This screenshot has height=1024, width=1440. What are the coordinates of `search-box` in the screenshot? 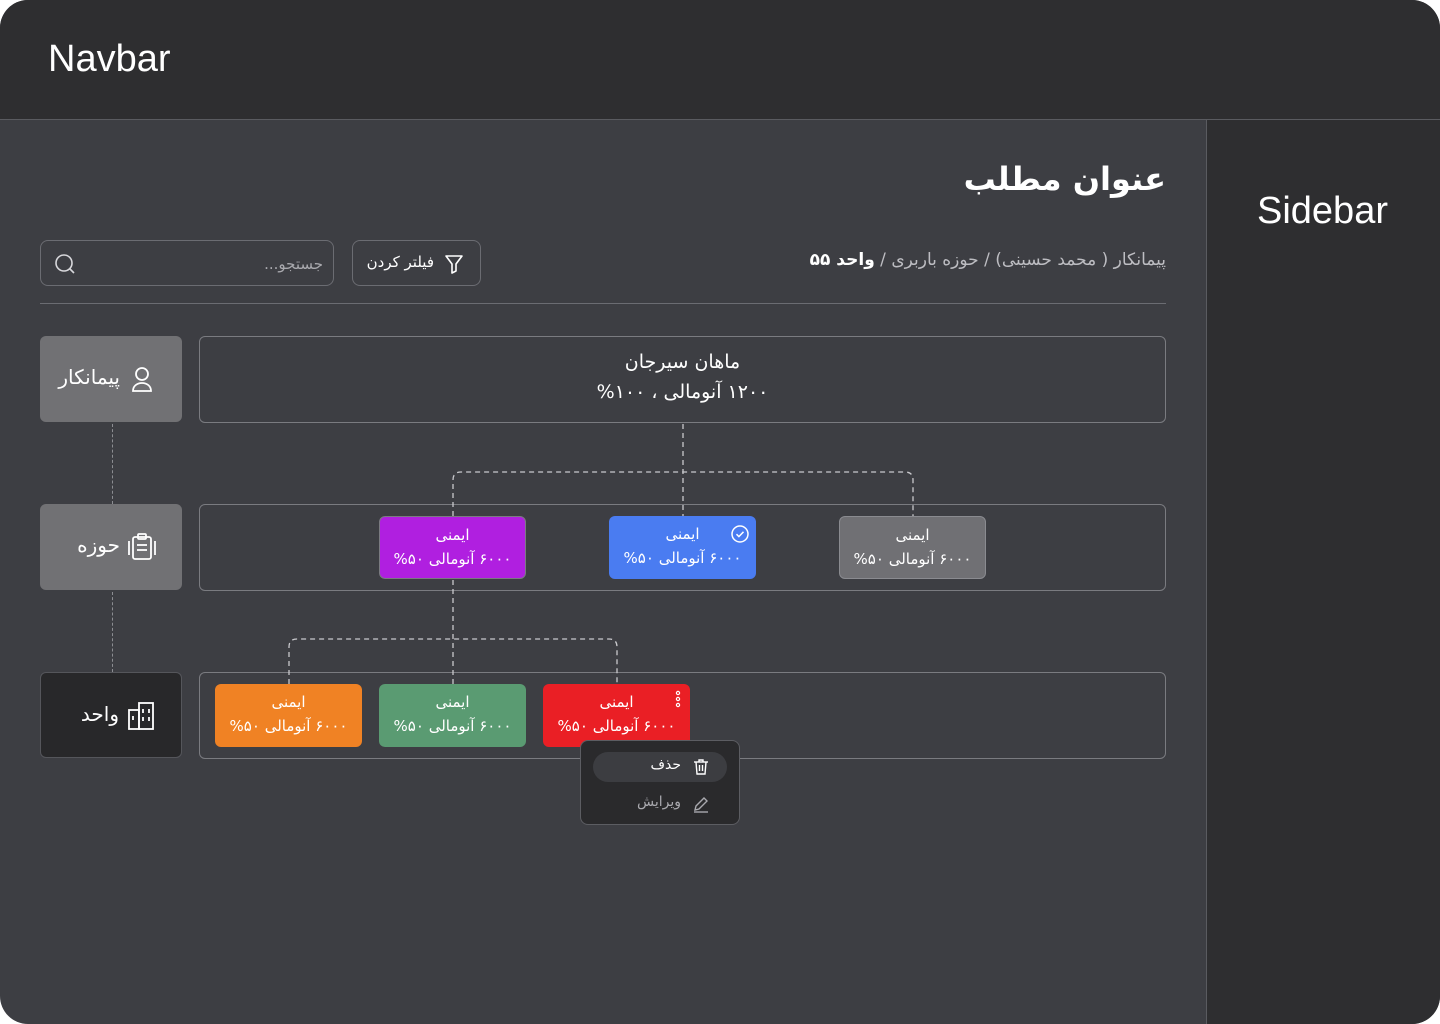 It's located at (187, 263).